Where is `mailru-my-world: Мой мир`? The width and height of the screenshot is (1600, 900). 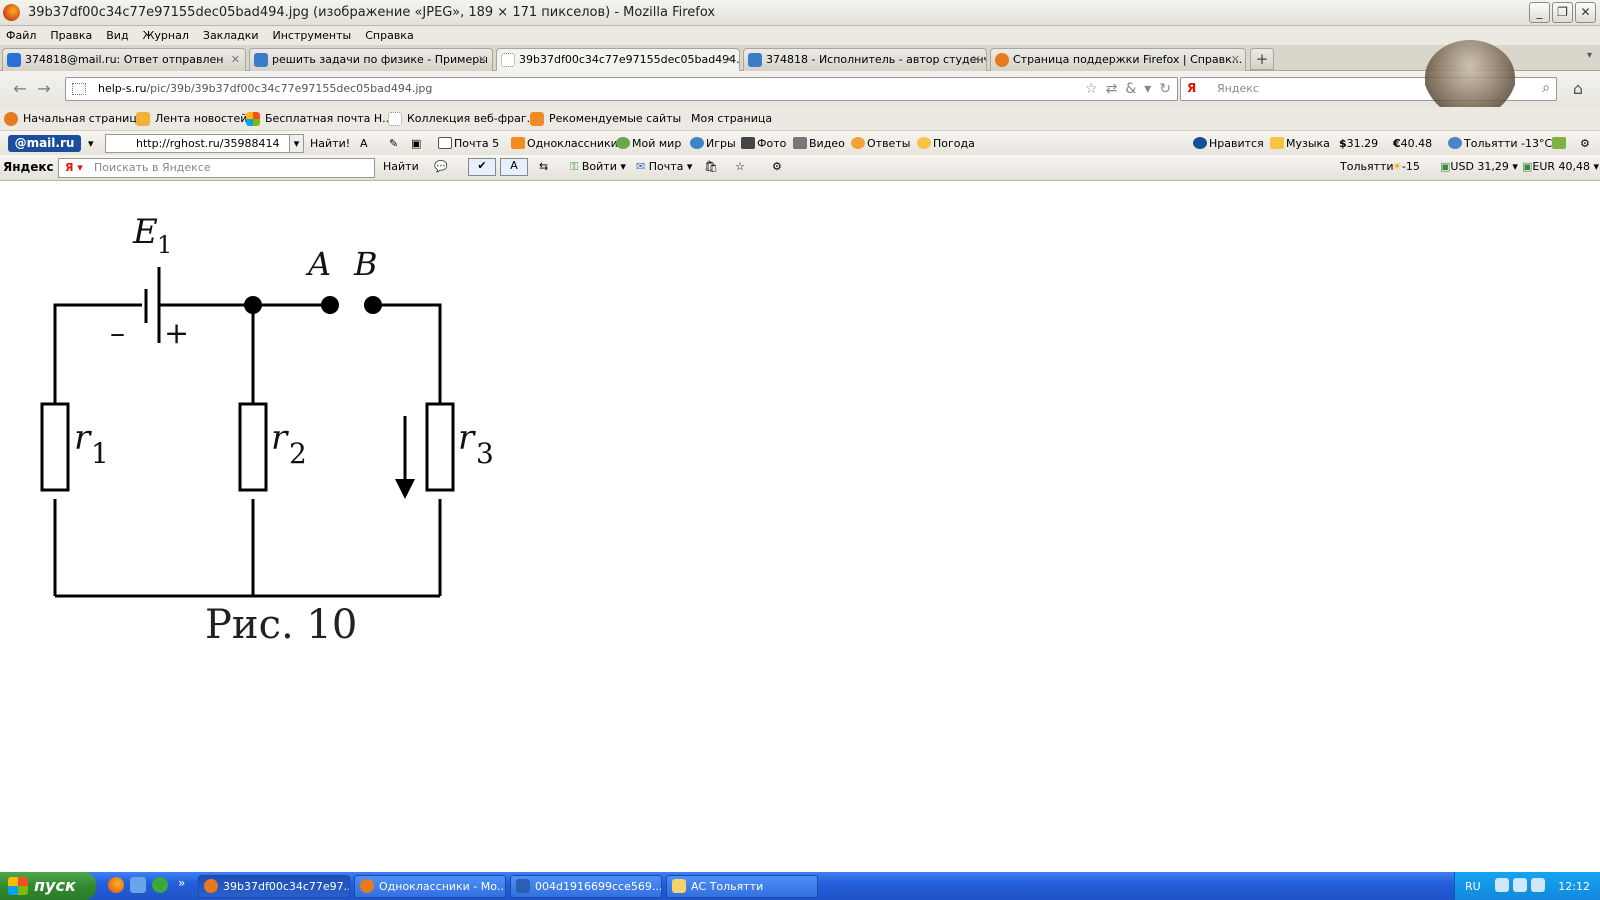 mailru-my-world: Мой мир is located at coordinates (648, 144).